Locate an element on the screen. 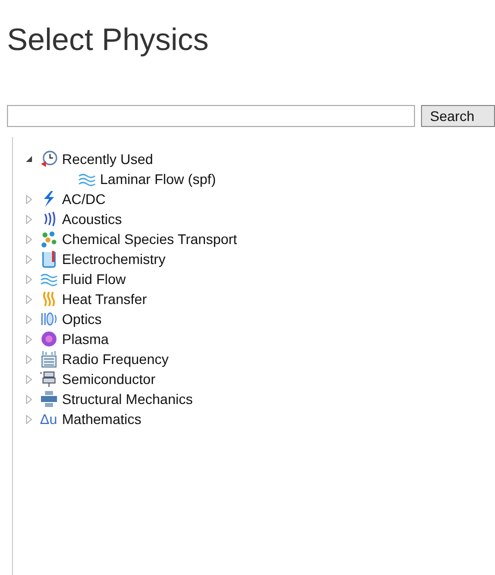 This screenshot has height=575, width=495. page-title: Select Physics is located at coordinates (108, 40).